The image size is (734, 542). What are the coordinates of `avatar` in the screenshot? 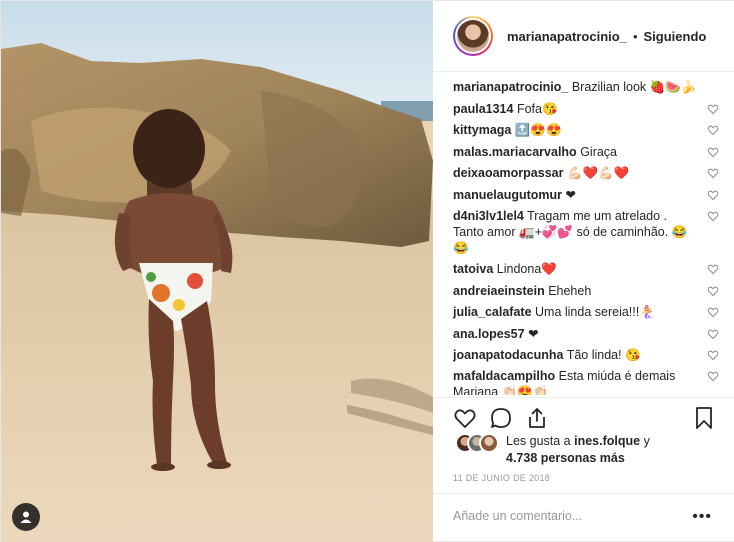 It's located at (473, 36).